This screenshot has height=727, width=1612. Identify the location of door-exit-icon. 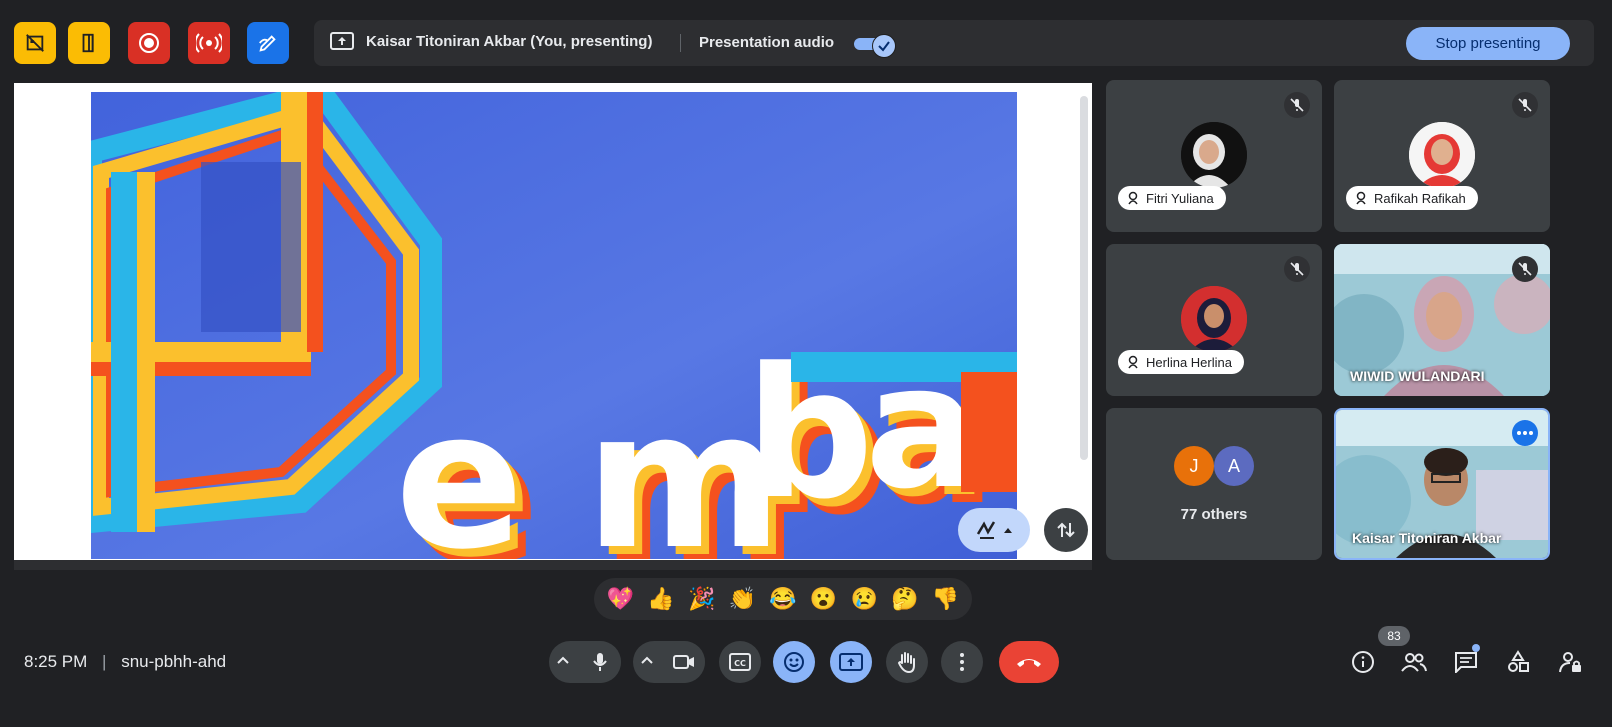
(88, 43).